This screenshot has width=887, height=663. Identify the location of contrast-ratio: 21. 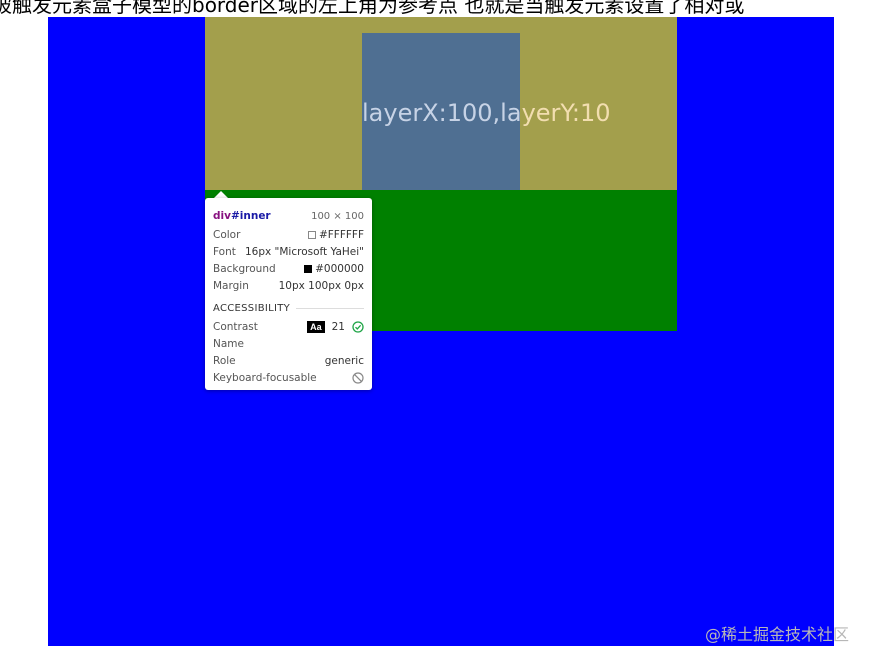
(338, 326).